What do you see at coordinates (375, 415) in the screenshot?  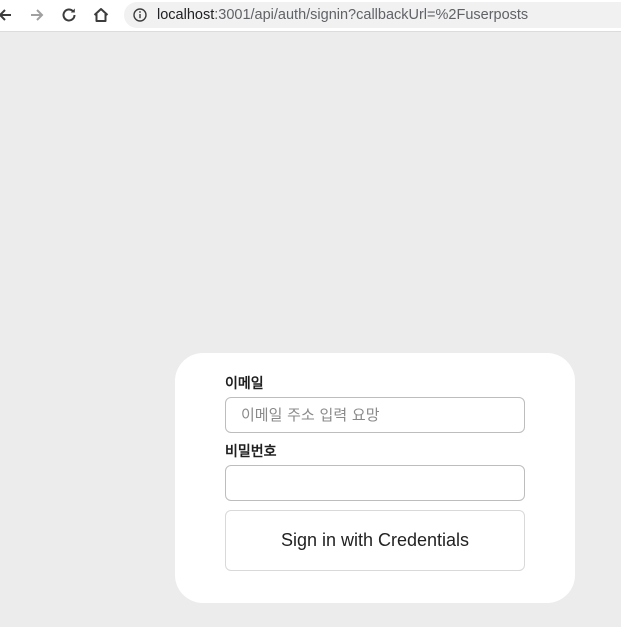 I see `email-input` at bounding box center [375, 415].